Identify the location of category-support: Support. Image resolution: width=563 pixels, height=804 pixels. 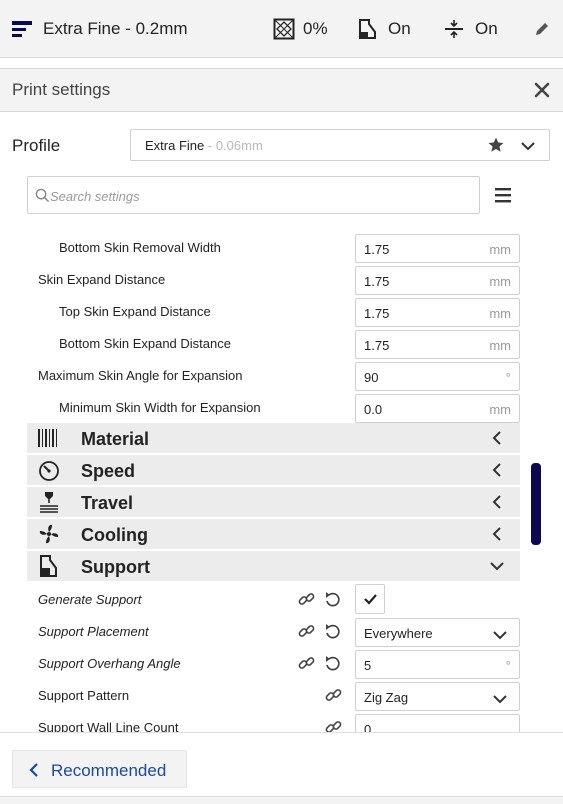
(273, 566).